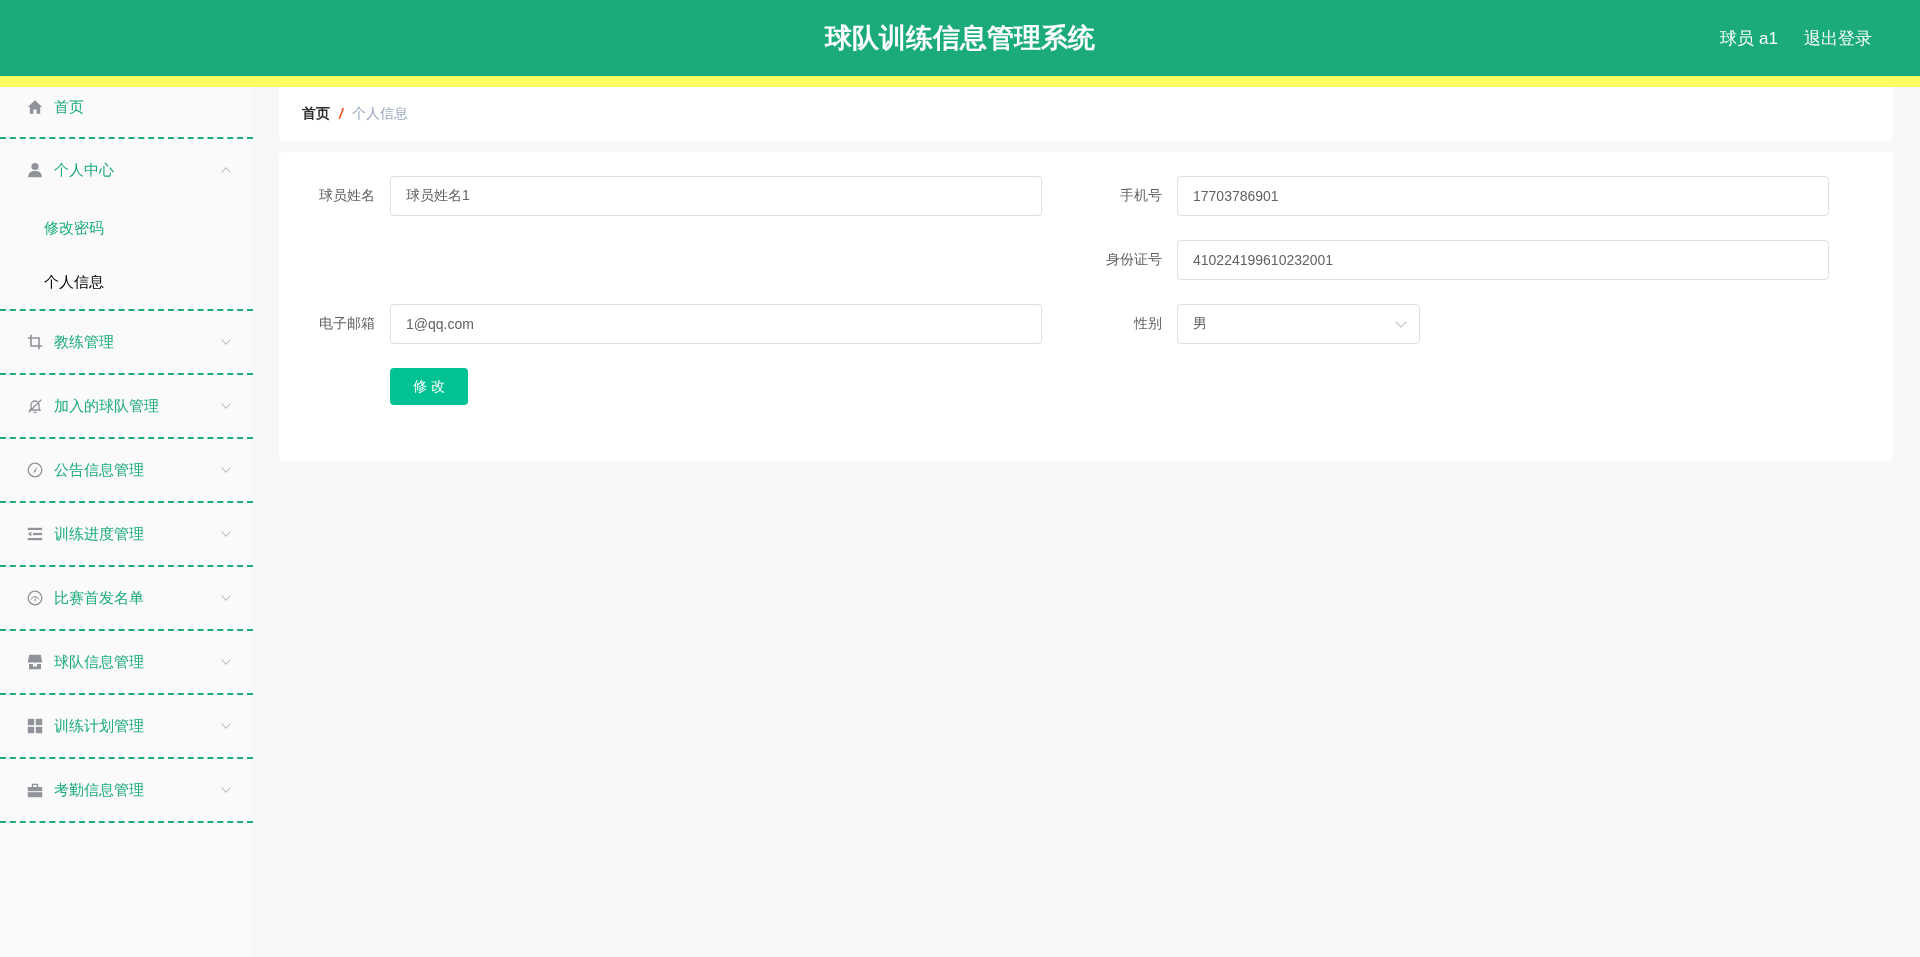 This screenshot has height=957, width=1920. Describe the element at coordinates (126, 342) in the screenshot. I see `submenu-title: 教练管理` at that location.